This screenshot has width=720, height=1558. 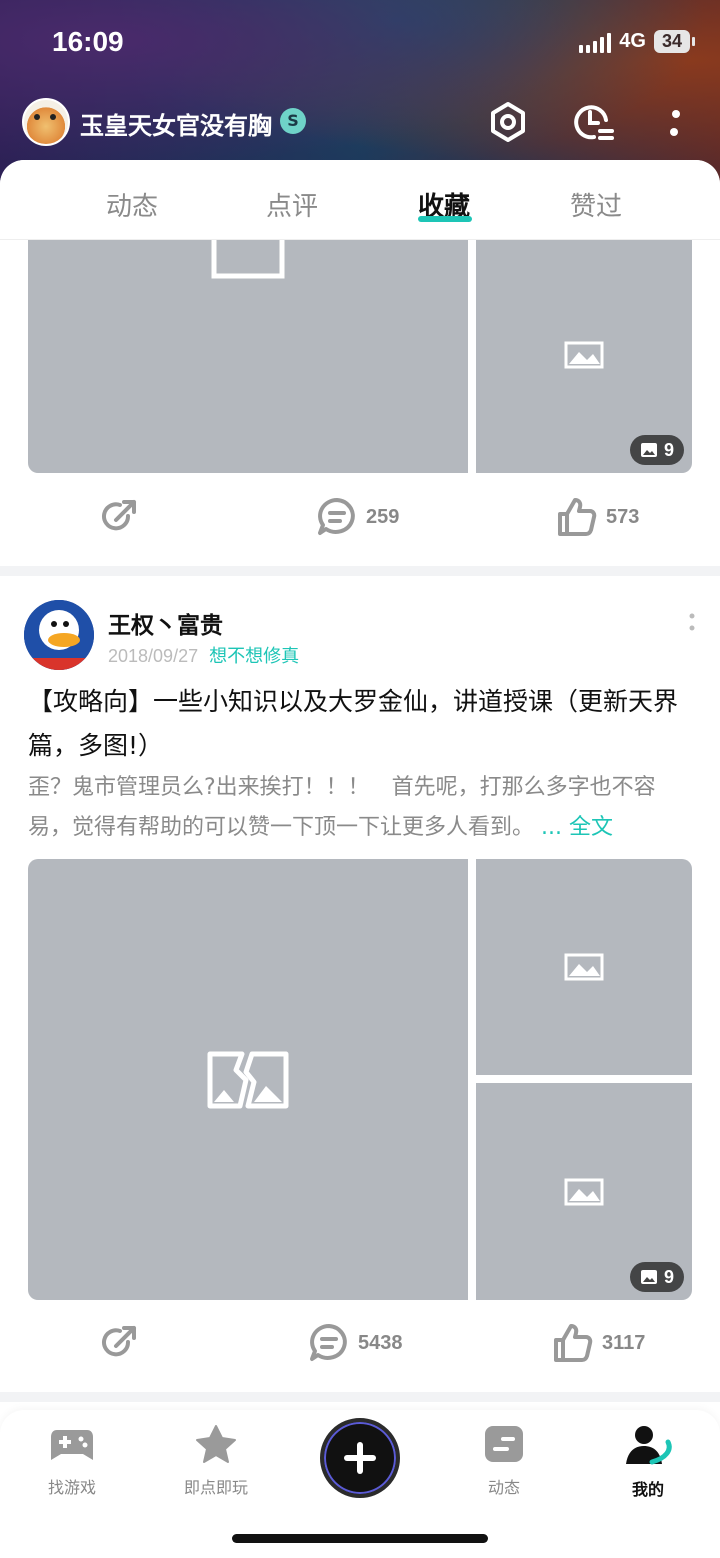 I want to click on profile-bar: 玉皇天女官没有胸 S, so click(x=360, y=122).